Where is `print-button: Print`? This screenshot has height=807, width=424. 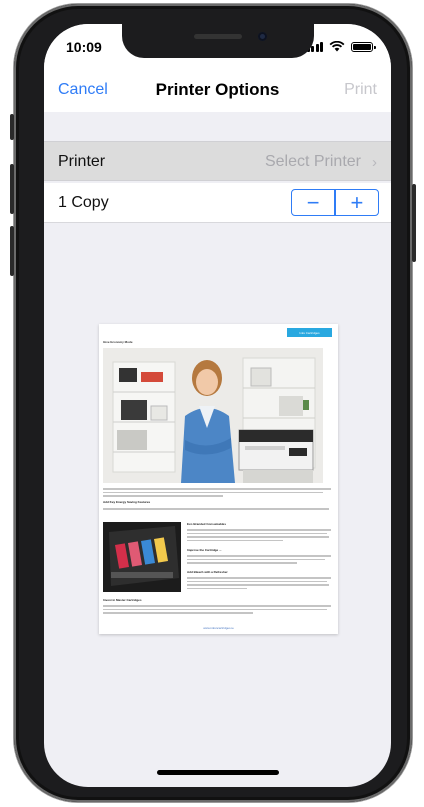
print-button: Print is located at coordinates (360, 90).